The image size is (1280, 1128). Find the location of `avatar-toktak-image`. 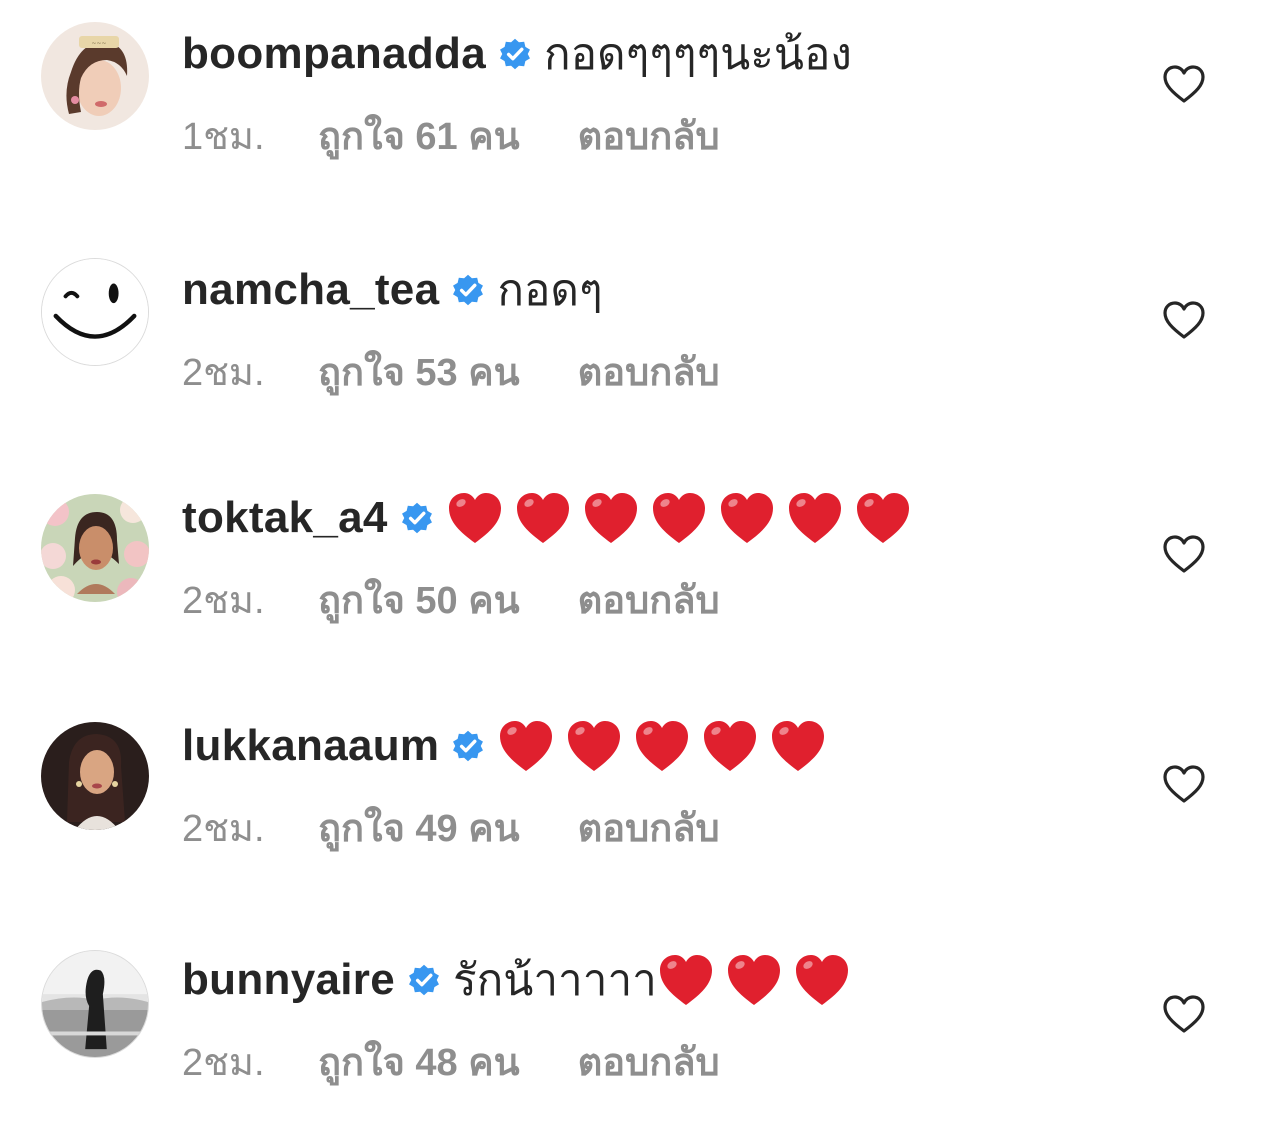

avatar-toktak-image is located at coordinates (95, 548).